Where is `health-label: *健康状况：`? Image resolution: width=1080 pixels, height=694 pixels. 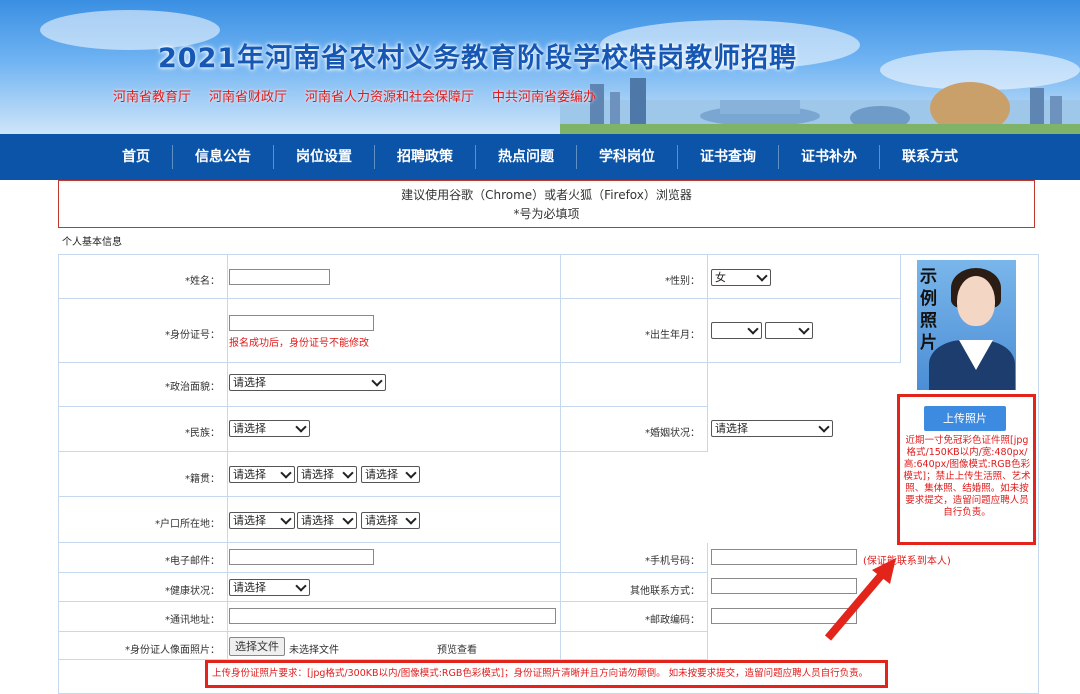 health-label: *健康状况： is located at coordinates (192, 591).